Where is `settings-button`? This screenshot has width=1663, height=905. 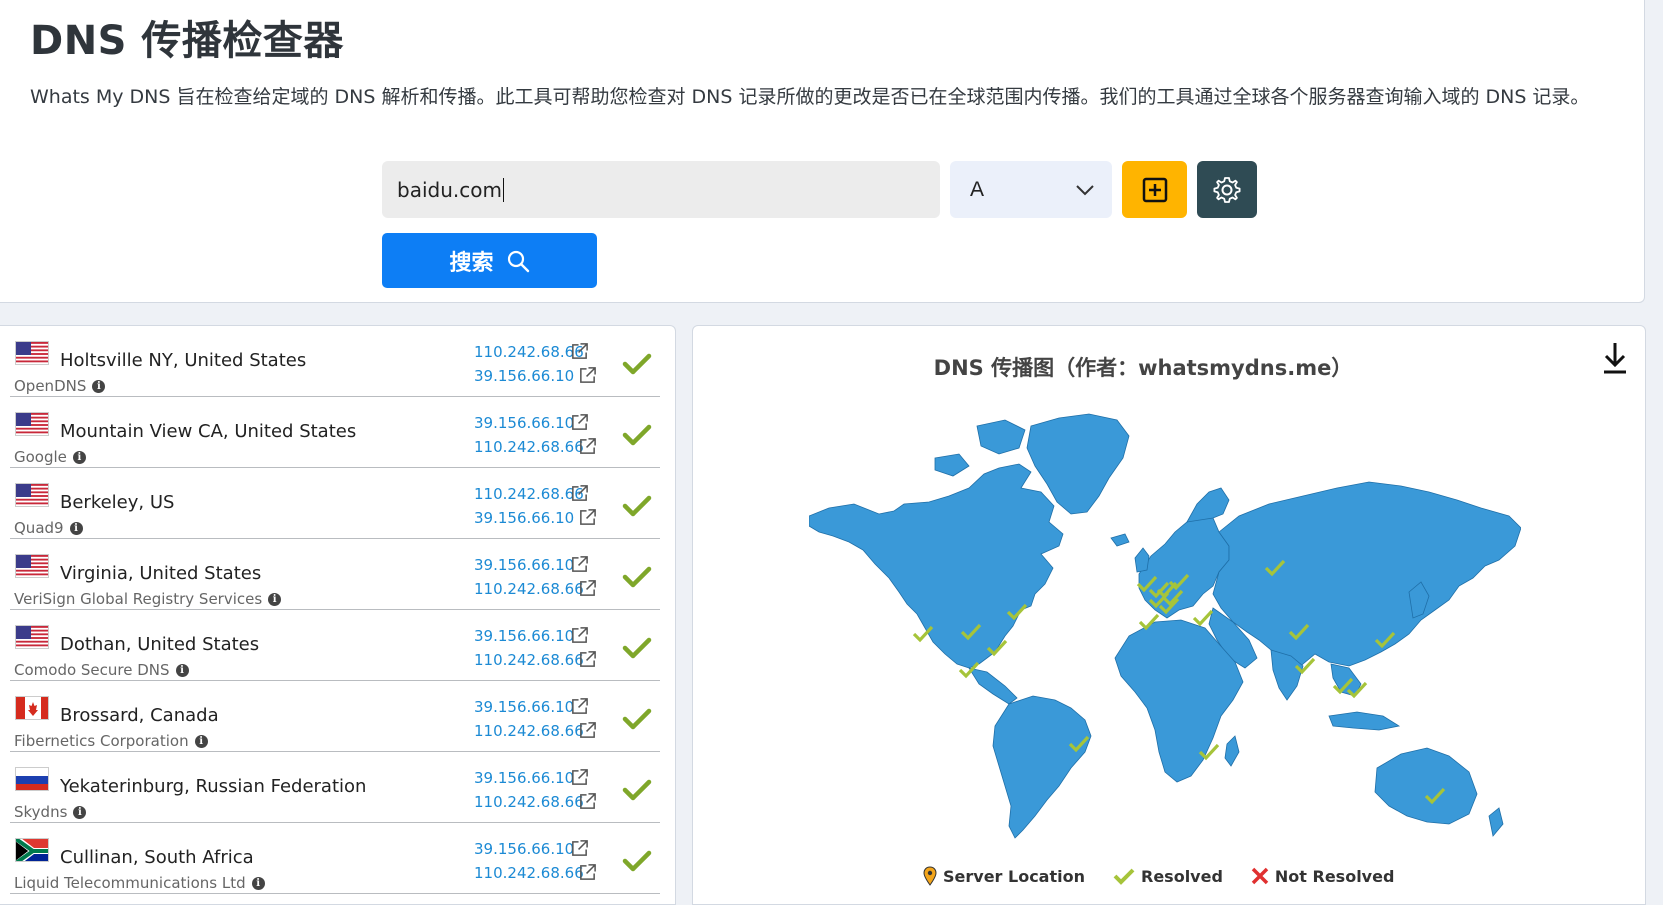 settings-button is located at coordinates (1227, 189).